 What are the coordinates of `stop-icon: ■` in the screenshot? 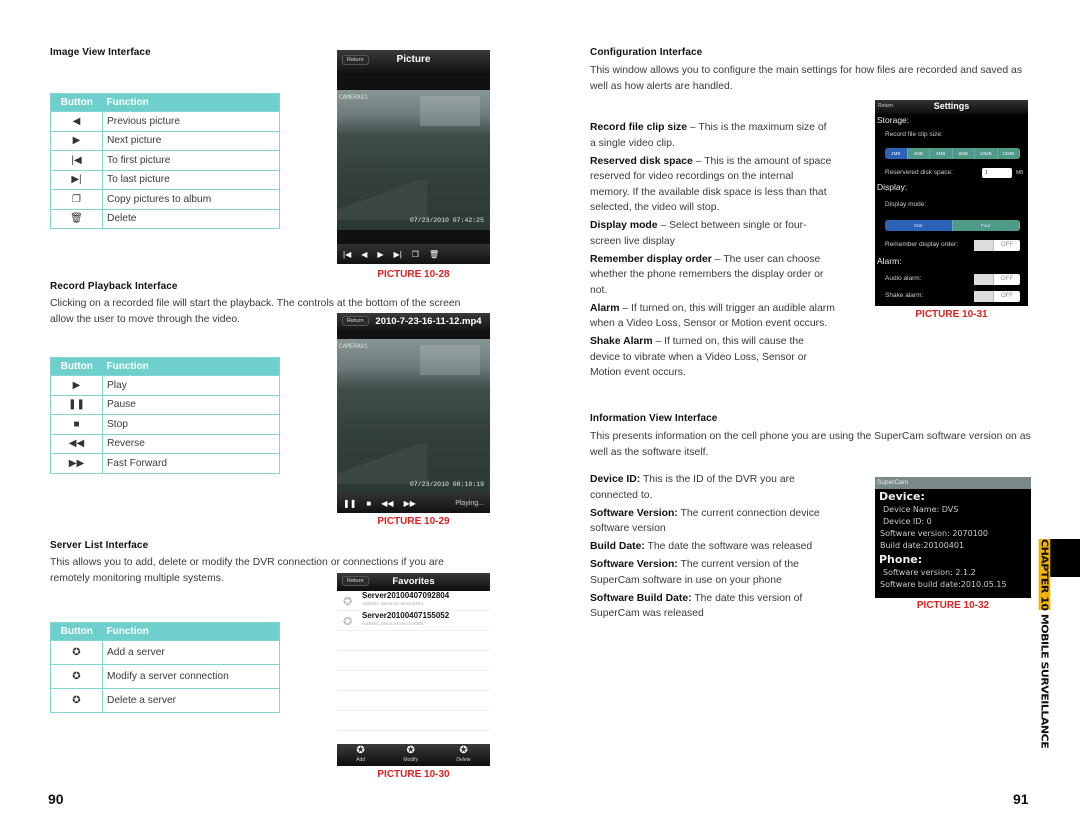 It's located at (76, 424).